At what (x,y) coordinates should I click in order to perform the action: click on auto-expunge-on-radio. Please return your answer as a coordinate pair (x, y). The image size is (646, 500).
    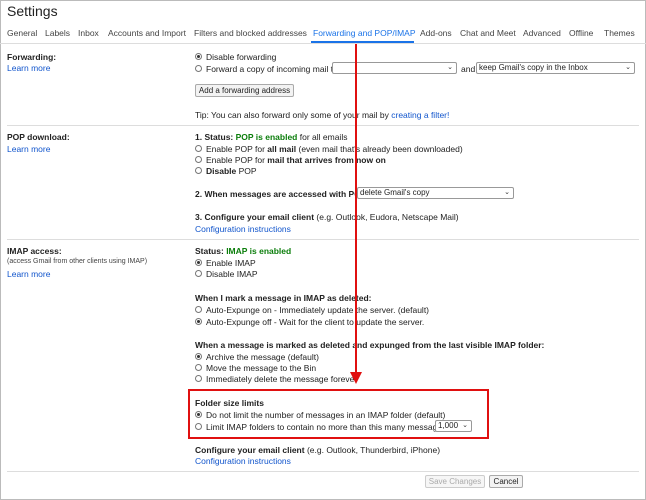
    Looking at the image, I should click on (198, 309).